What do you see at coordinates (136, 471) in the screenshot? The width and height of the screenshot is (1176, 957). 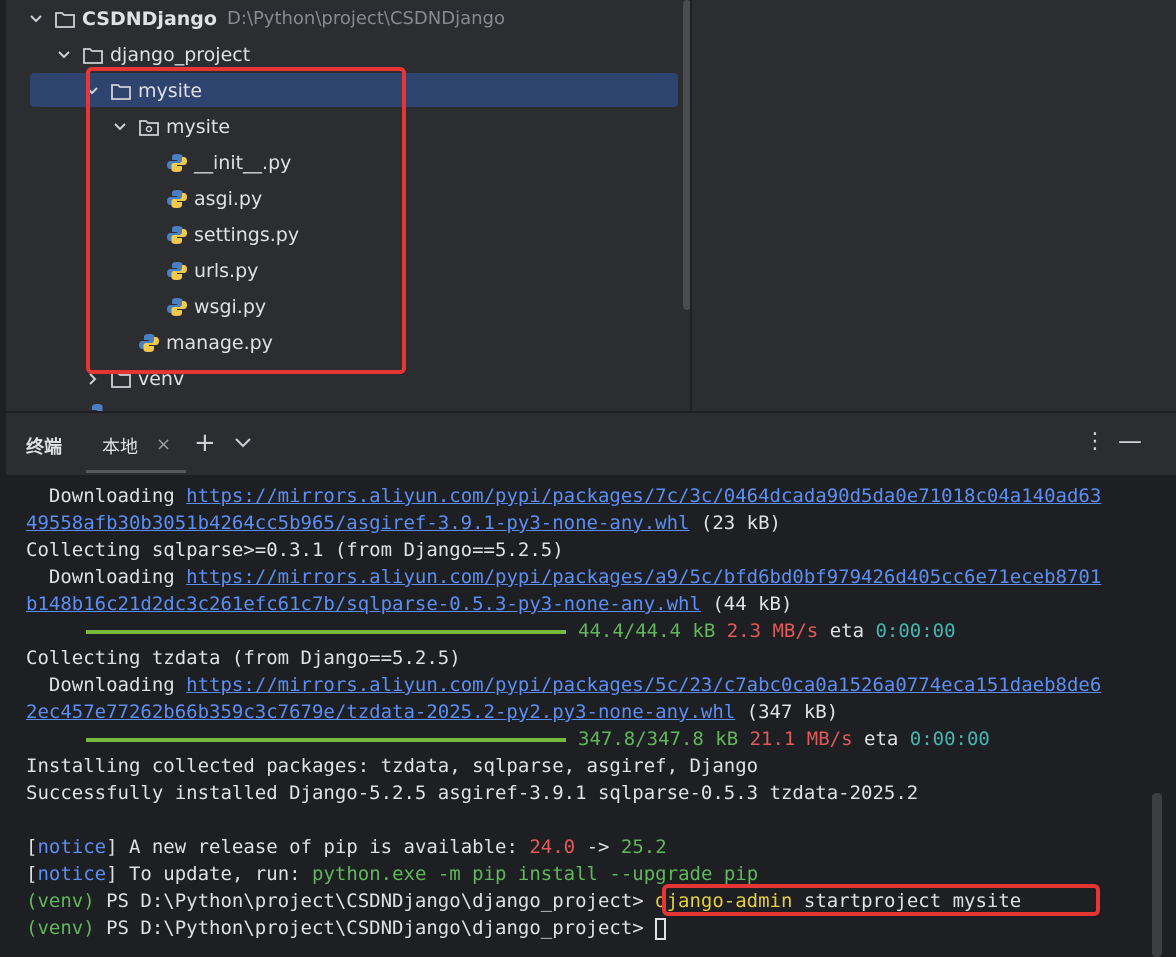 I see `active-tab-indicator` at bounding box center [136, 471].